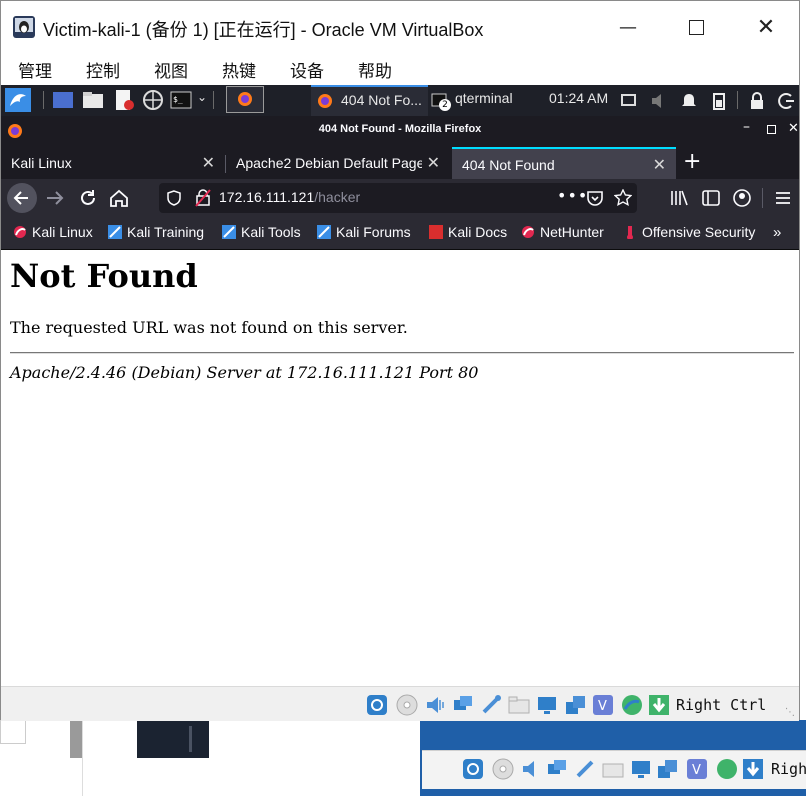 The height and width of the screenshot is (796, 806). Describe the element at coordinates (783, 198) in the screenshot. I see `hamburger-menu-icon` at that location.